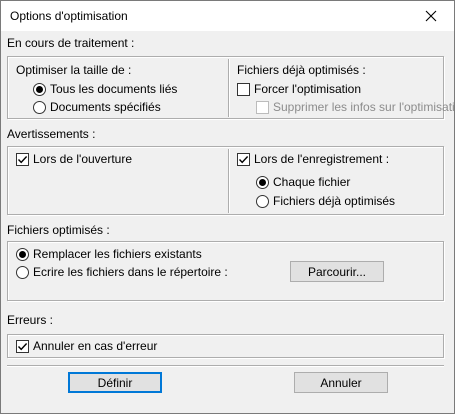  Describe the element at coordinates (83, 159) in the screenshot. I see `checkbox-label: Lors de l'ouverture` at that location.